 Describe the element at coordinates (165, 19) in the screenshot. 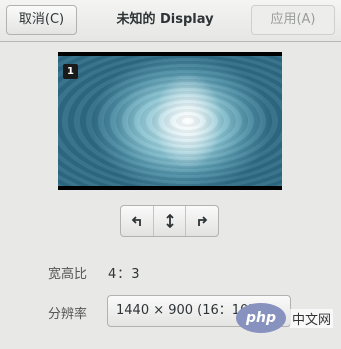

I see `dialog-title: 未知的 Display` at that location.